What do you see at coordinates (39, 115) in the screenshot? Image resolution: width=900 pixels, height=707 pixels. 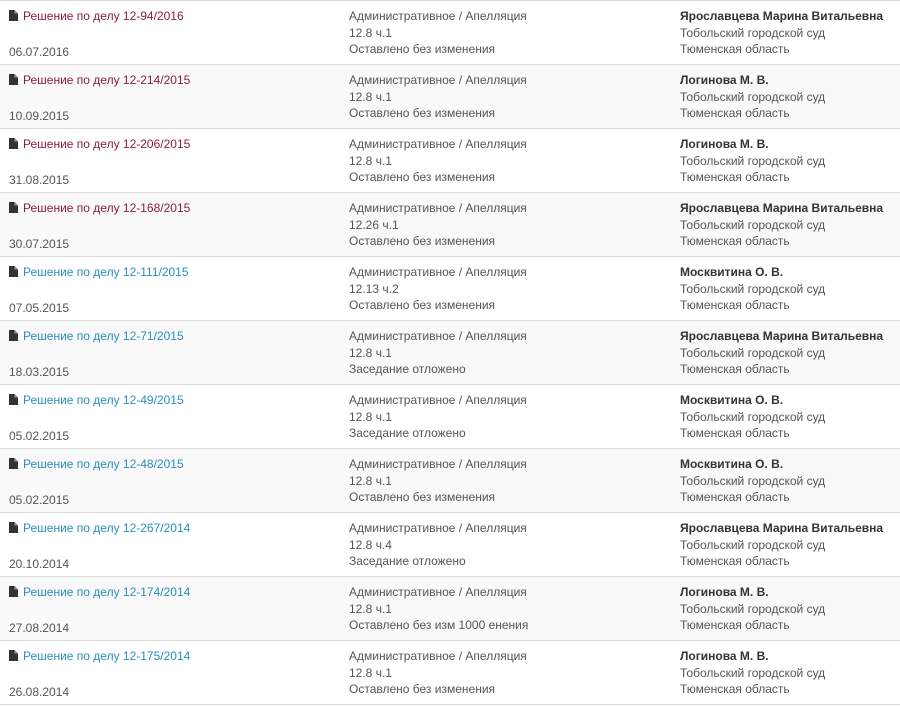 I see `case-date: 10.09.2015` at bounding box center [39, 115].